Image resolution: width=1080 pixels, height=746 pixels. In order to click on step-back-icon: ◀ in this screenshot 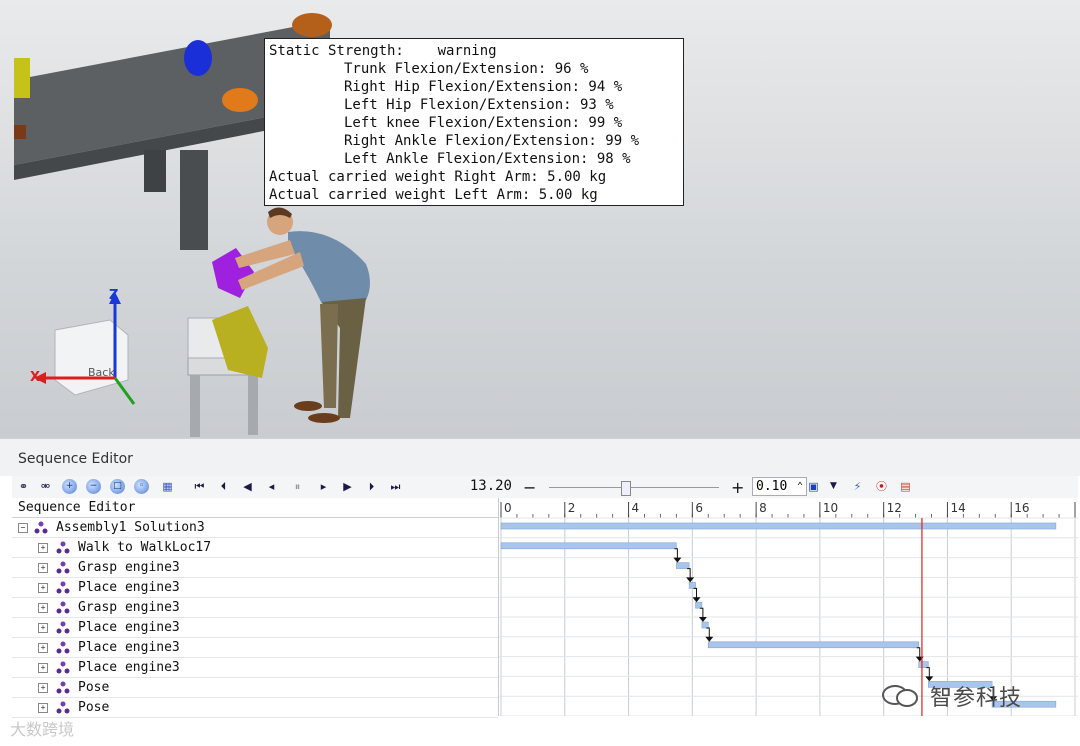, I will do `click(247, 486)`.